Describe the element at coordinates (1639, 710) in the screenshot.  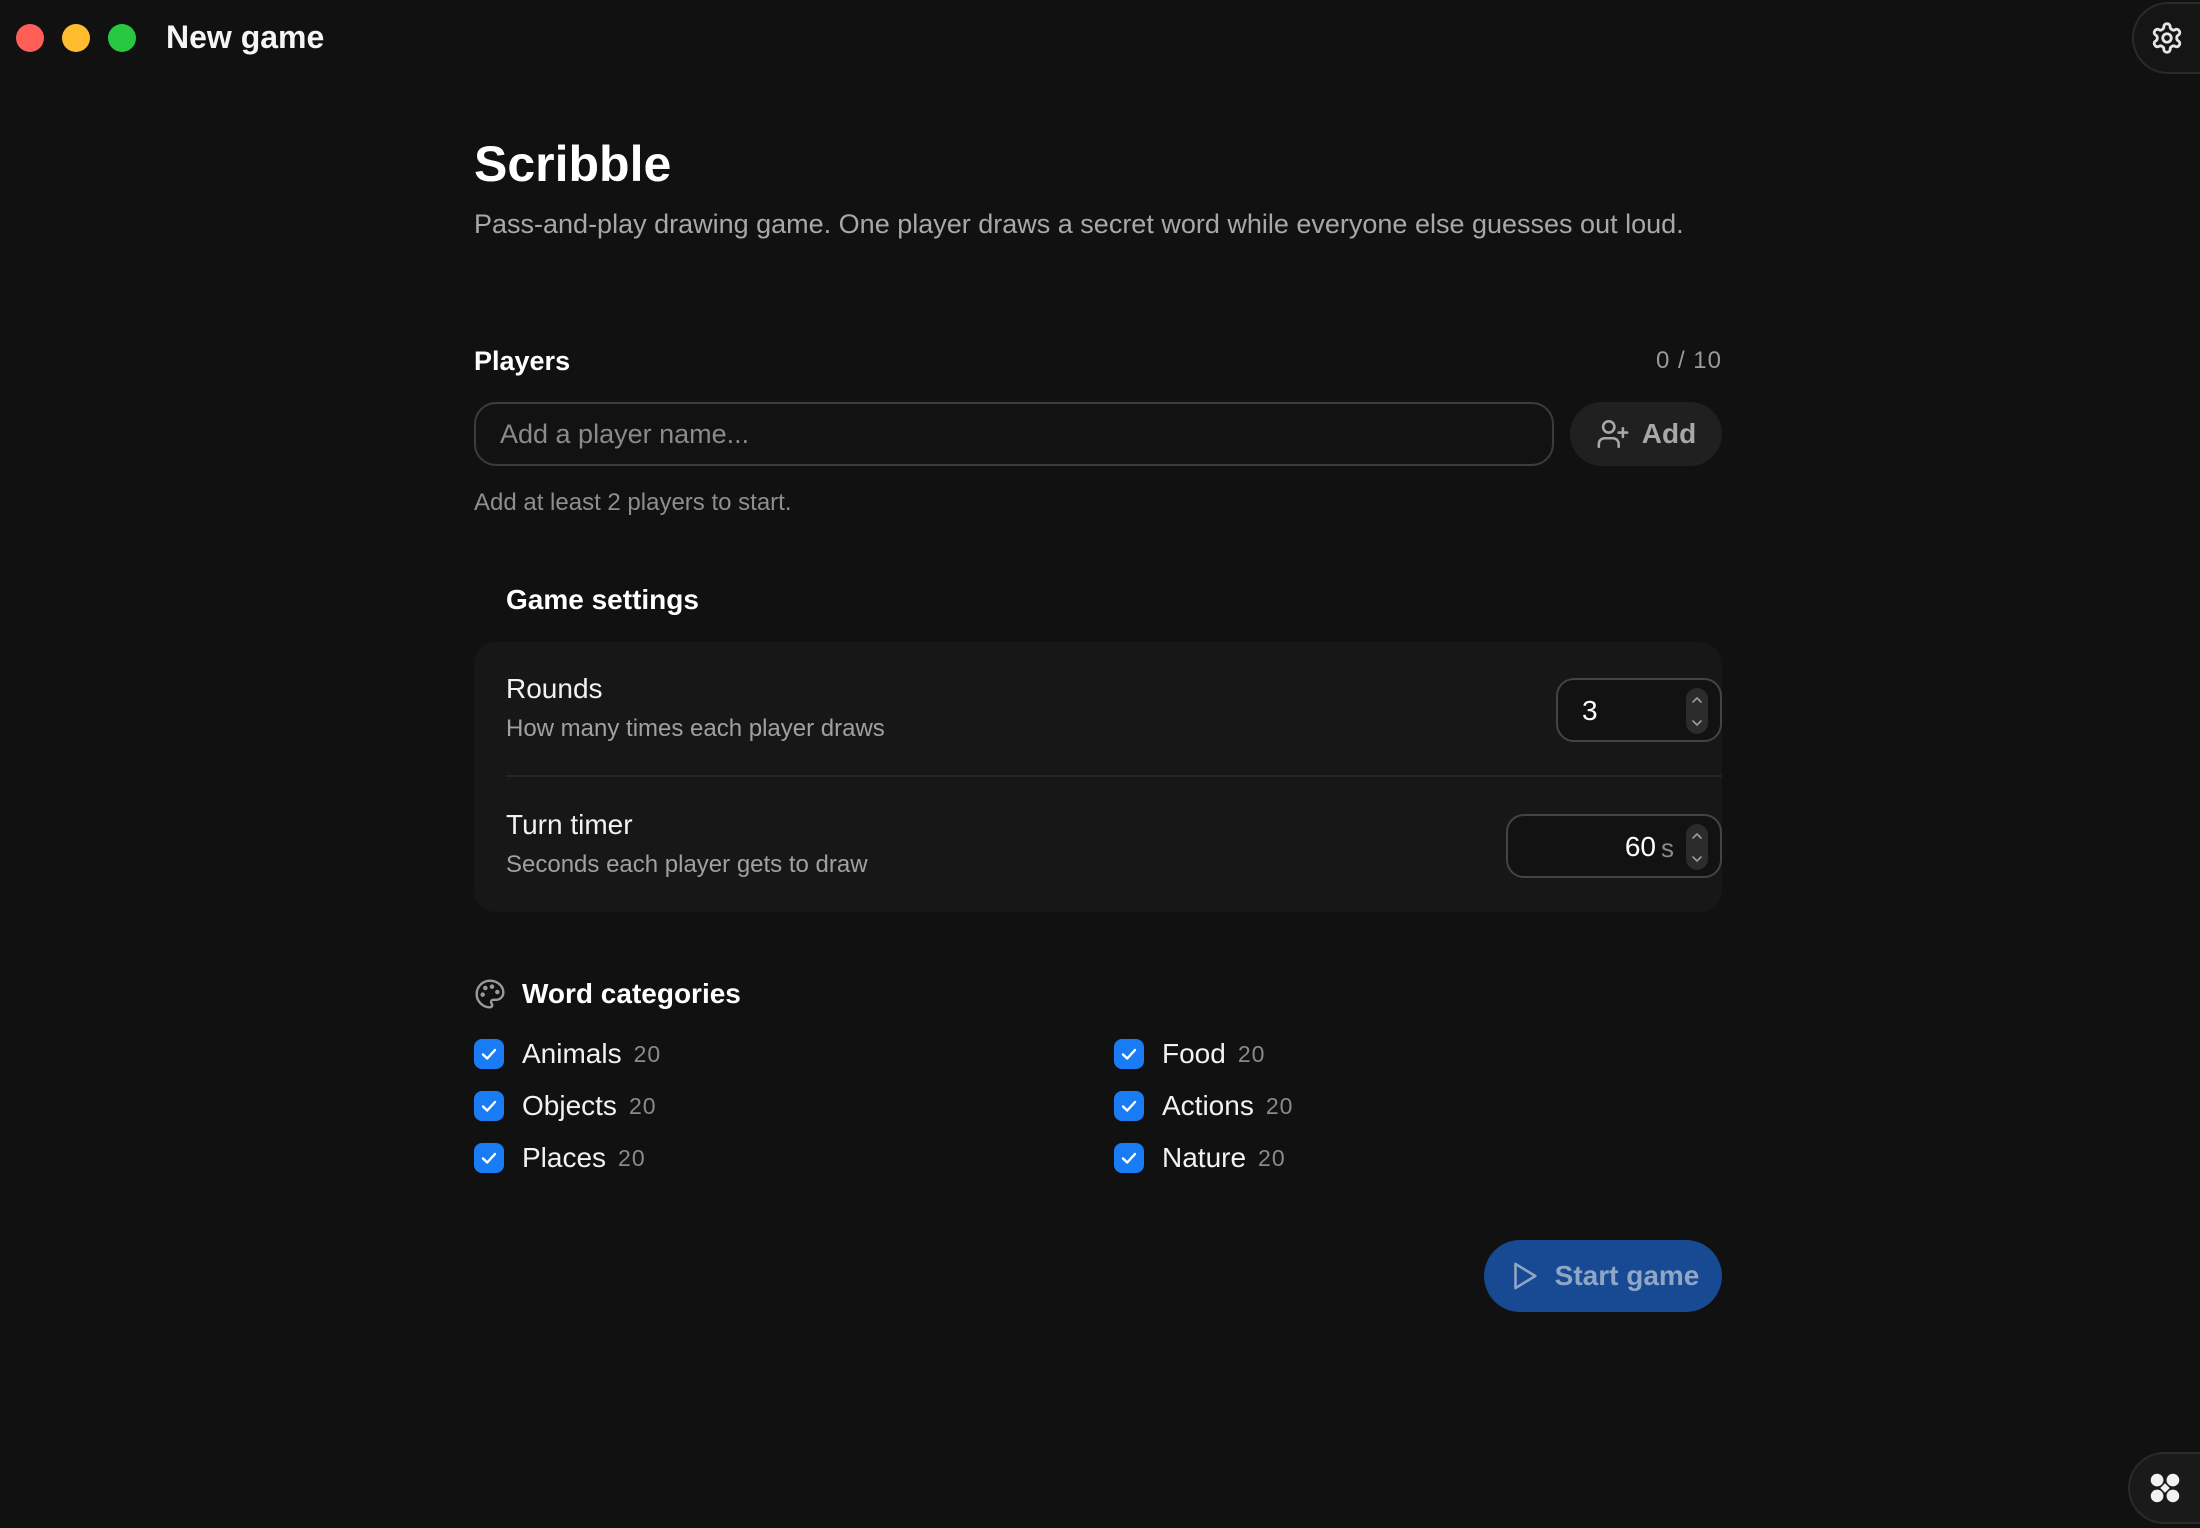
I see `rounds-stepper: 3` at that location.